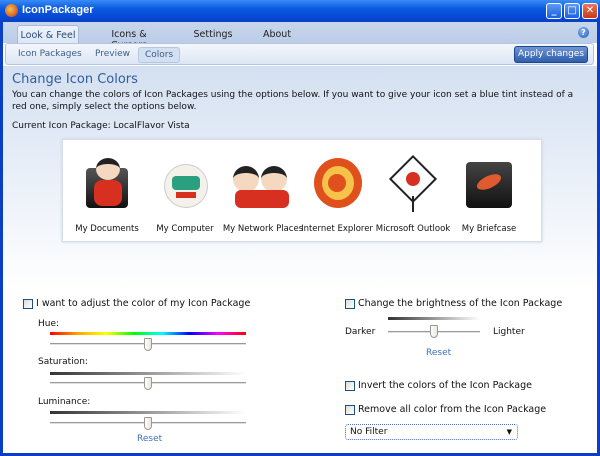 The height and width of the screenshot is (456, 600). Describe the element at coordinates (75, 79) in the screenshot. I see `page-title: Change Icon Colors` at that location.